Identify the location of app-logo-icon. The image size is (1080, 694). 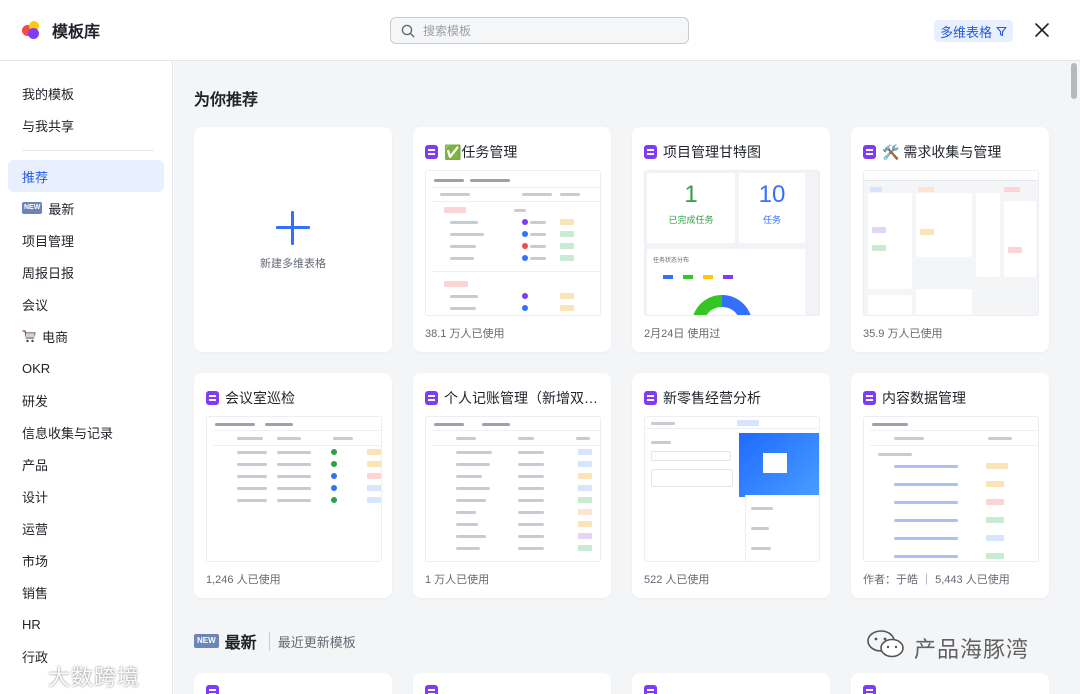
(32, 30).